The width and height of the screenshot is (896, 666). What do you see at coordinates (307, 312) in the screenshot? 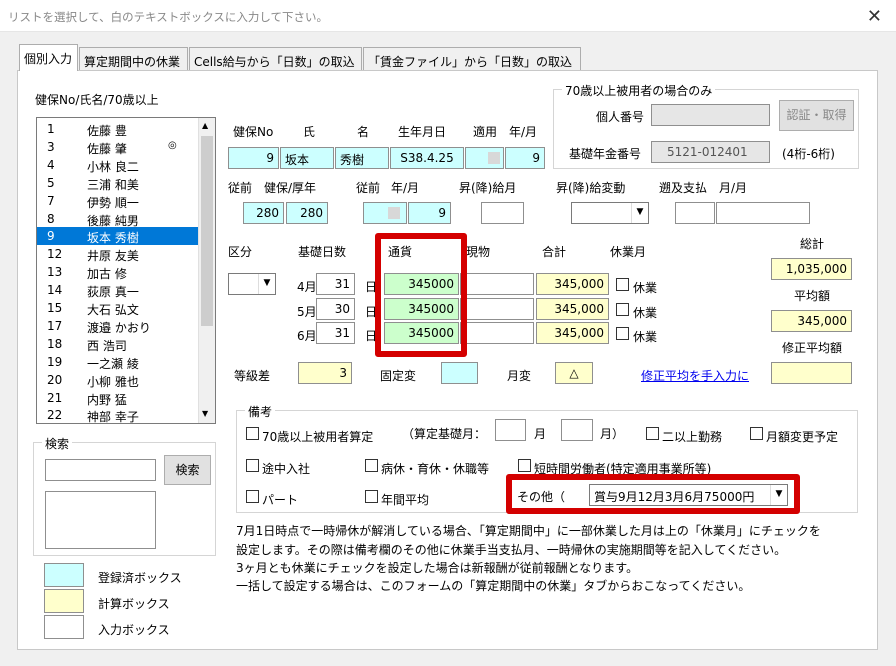
I see `pay-month-label: 5月` at bounding box center [307, 312].